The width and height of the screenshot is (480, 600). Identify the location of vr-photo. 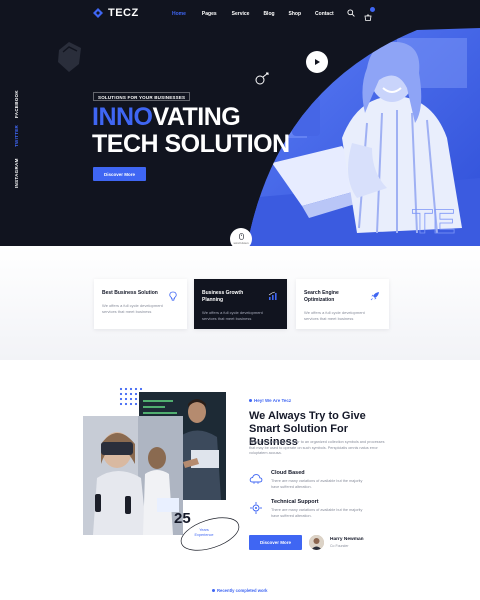
(133, 475).